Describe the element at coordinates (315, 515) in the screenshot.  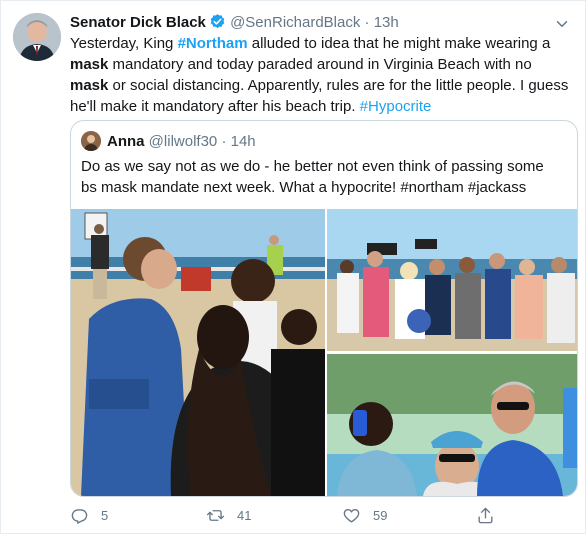
I see `action-bar: 5 41 59` at that location.